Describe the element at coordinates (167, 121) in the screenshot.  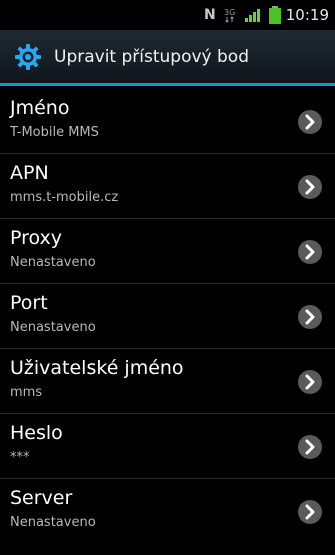
I see `list-item-name: Jméno T-Mobile MMS` at that location.